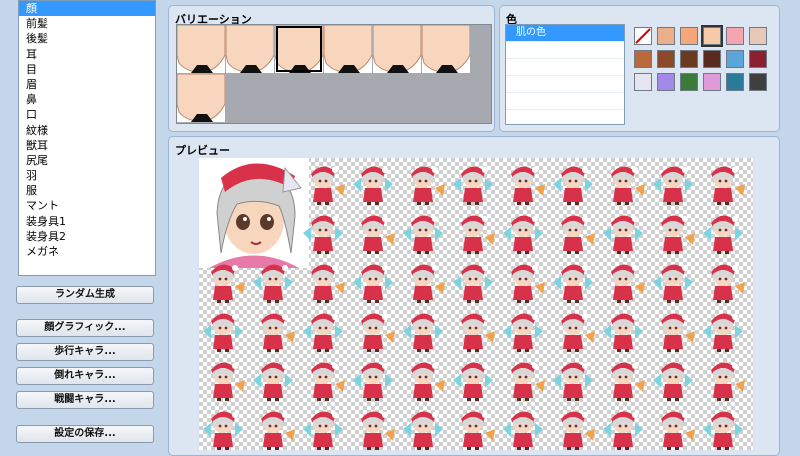  What do you see at coordinates (87, 54) in the screenshot?
I see `parts-list-item: 耳` at bounding box center [87, 54].